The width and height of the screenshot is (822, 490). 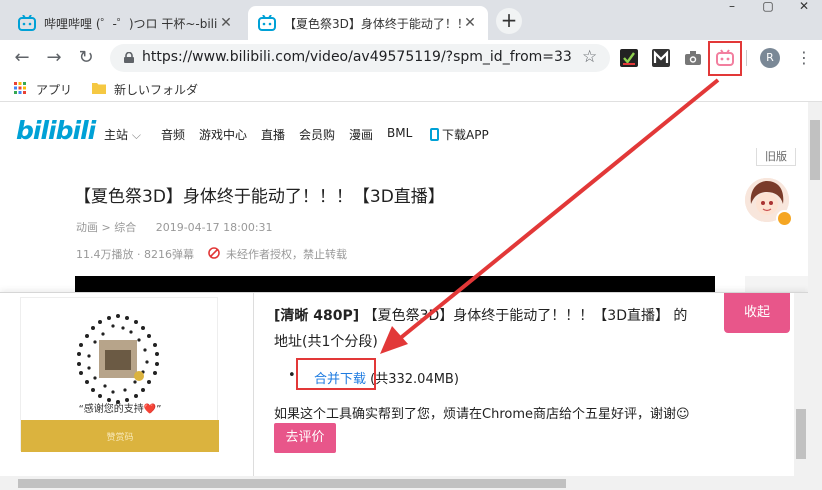 What do you see at coordinates (482, 414) in the screenshot?
I see `rate-request-text: 如果这个工具确实帮到了您，烦请在Chrome商店给个五星好评，谢谢☺` at bounding box center [482, 414].